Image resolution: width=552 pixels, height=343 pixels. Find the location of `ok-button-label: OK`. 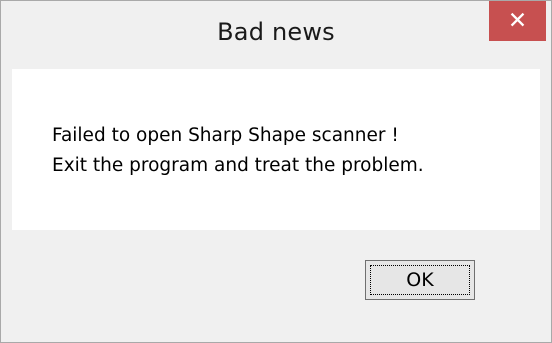

ok-button-label: OK is located at coordinates (420, 280).